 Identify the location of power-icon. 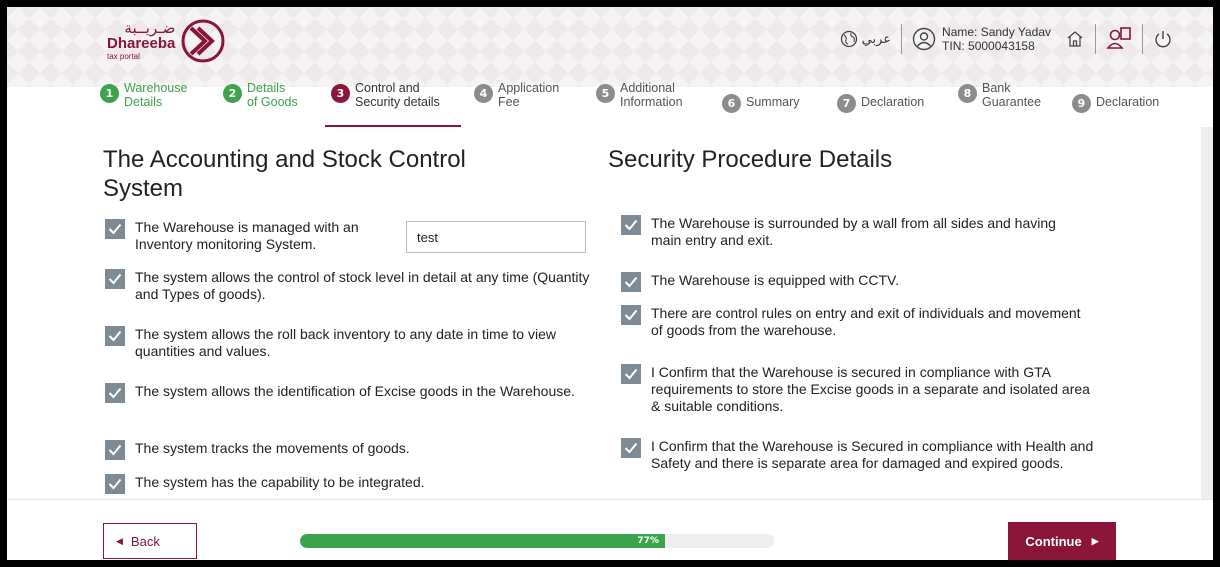
(1163, 39).